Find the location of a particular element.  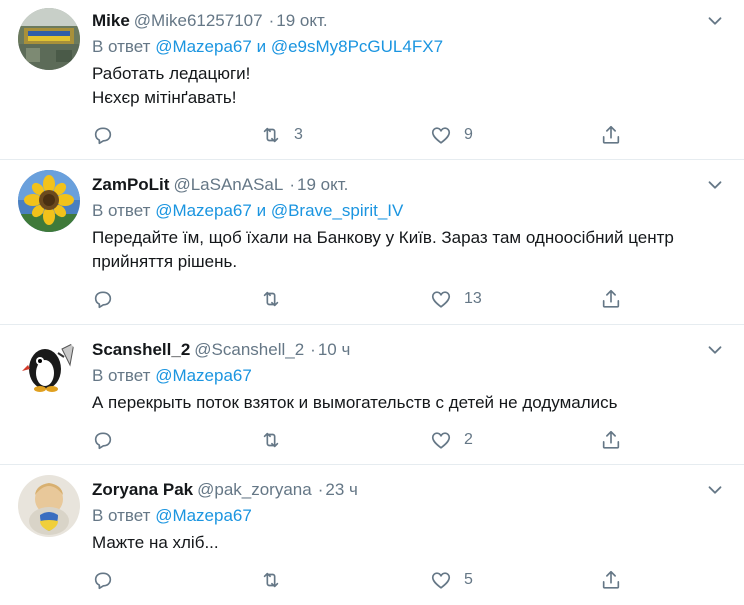

like-count: 9 is located at coordinates (468, 134).